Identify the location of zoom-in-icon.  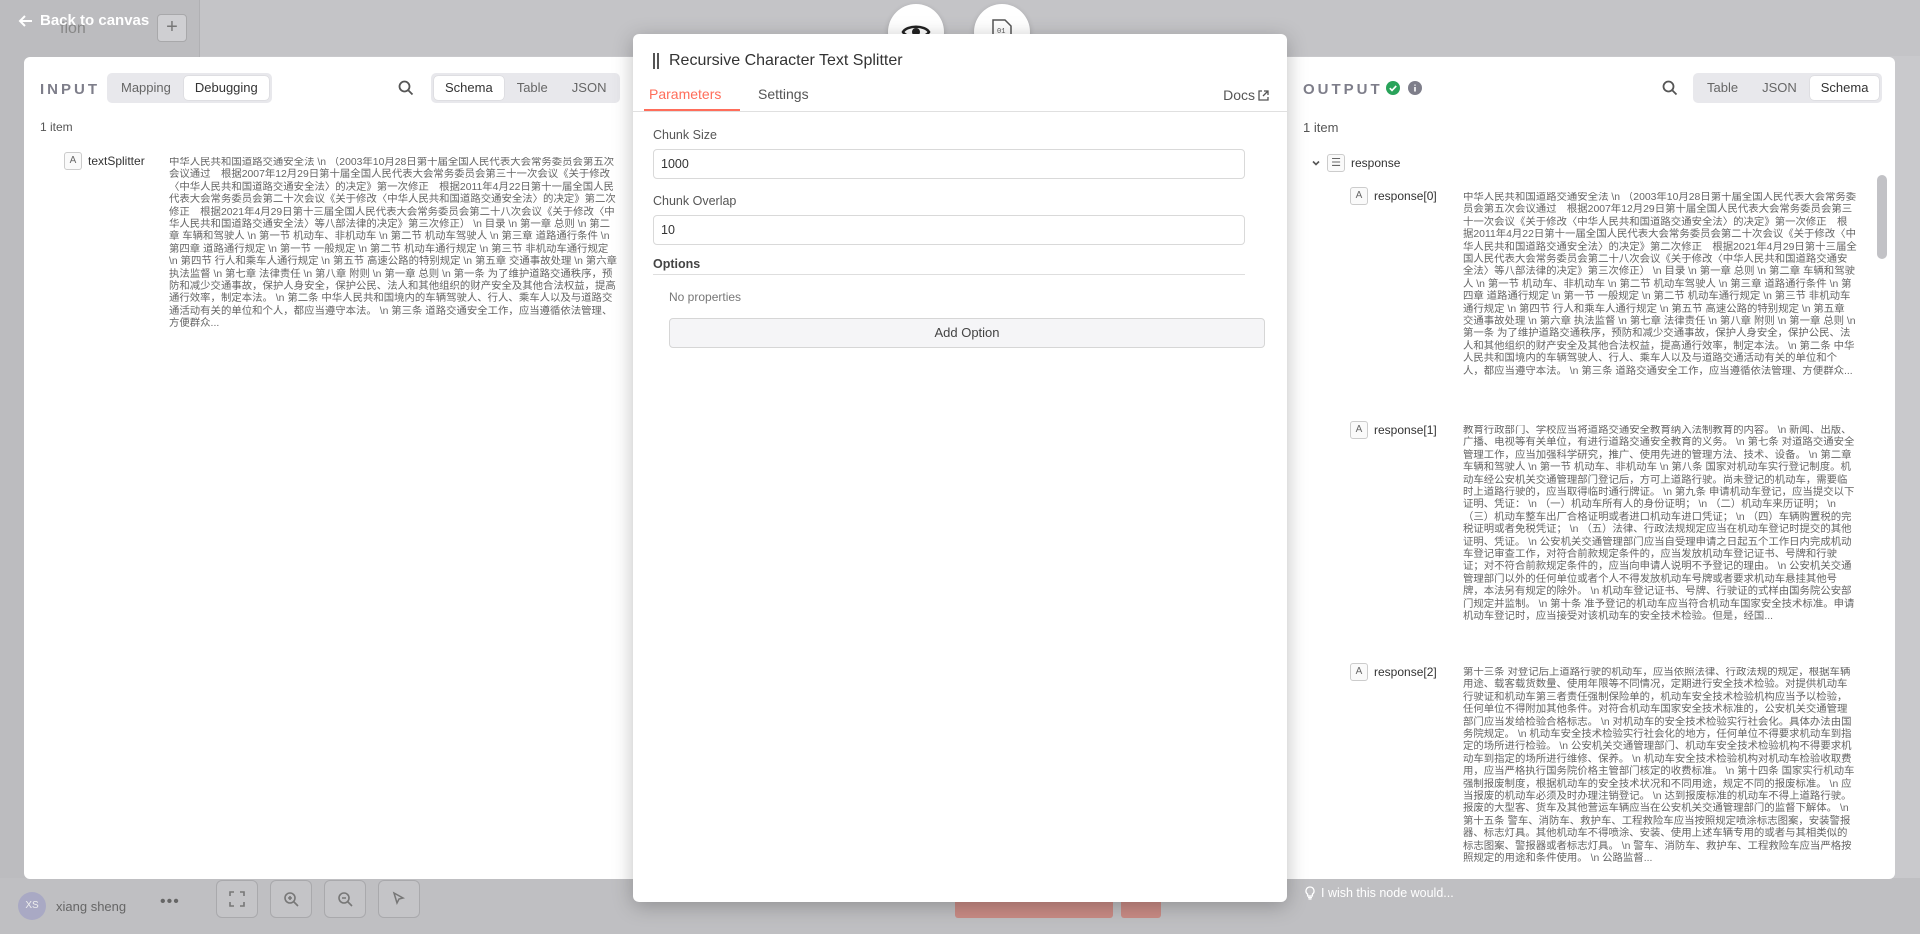
(291, 899).